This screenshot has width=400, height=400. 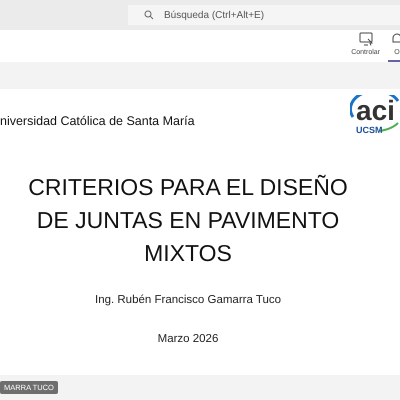 What do you see at coordinates (375, 117) in the screenshot?
I see `logo: aci UCSM` at bounding box center [375, 117].